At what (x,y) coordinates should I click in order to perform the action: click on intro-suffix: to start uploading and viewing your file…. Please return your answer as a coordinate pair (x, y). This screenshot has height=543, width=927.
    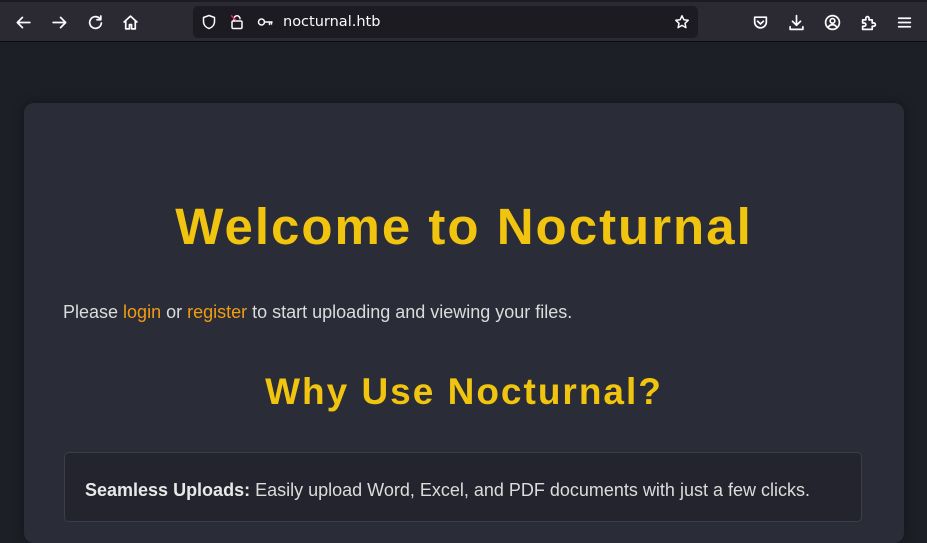
    Looking at the image, I should click on (410, 312).